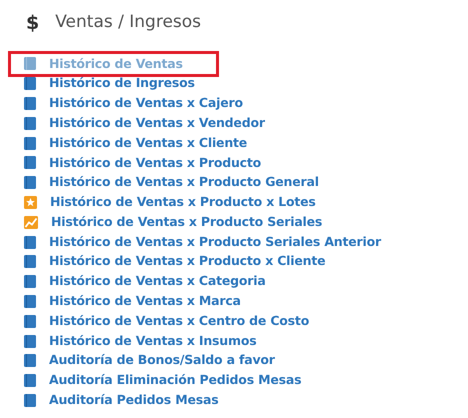 The image size is (468, 418). What do you see at coordinates (146, 103) in the screenshot?
I see `report-link: Histórico de Ventas x Cajero` at bounding box center [146, 103].